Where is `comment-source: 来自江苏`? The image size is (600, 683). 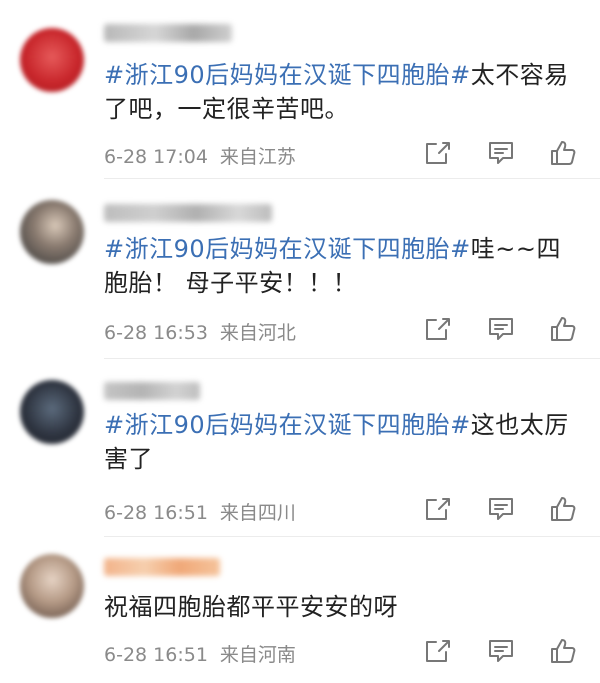
comment-source: 来自江苏 is located at coordinates (257, 157).